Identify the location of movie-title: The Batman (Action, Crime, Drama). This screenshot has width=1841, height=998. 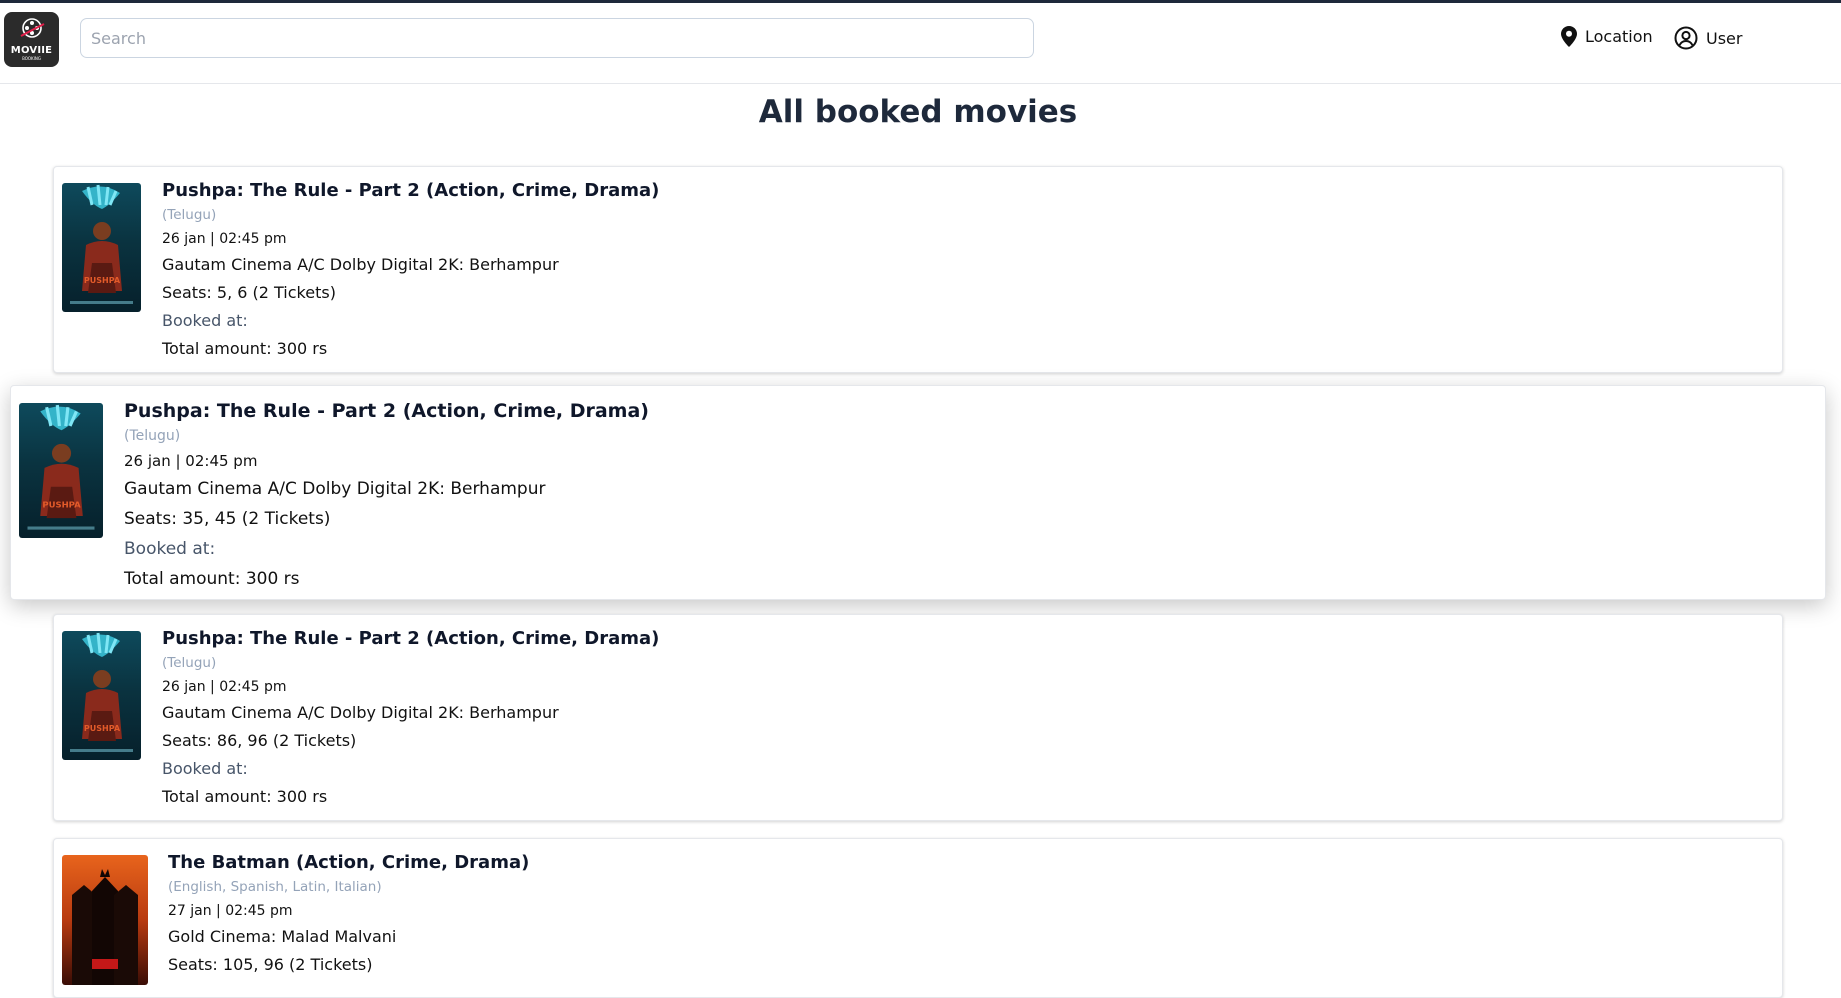
(349, 862).